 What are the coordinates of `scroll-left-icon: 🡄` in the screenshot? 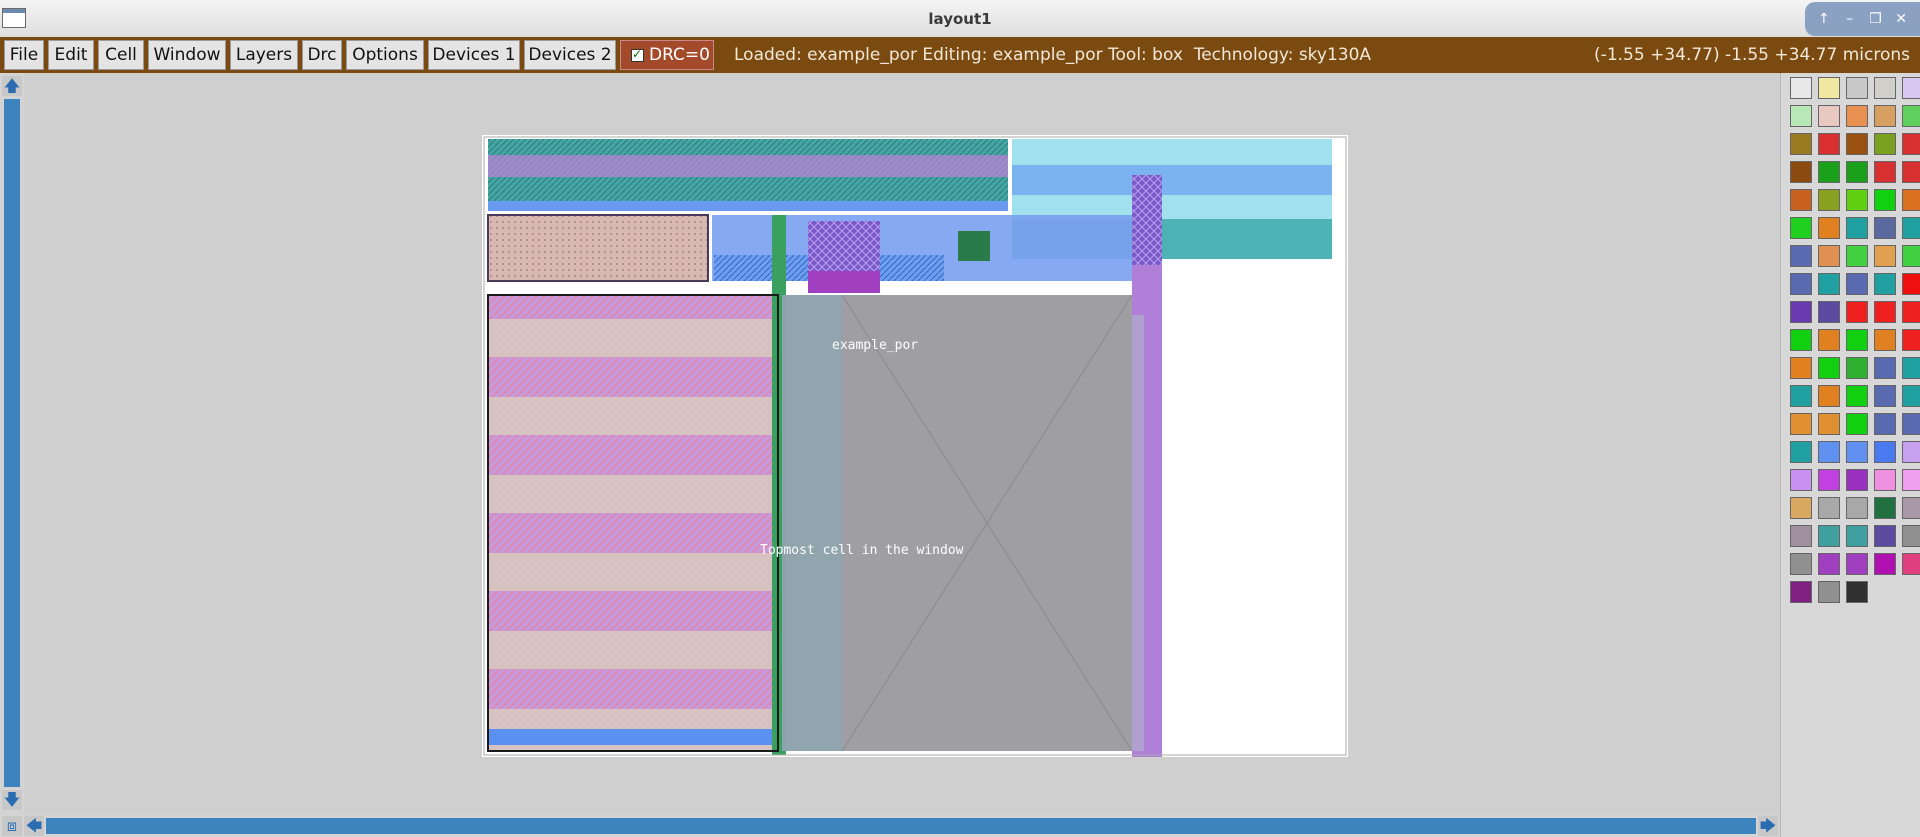 It's located at (34, 826).